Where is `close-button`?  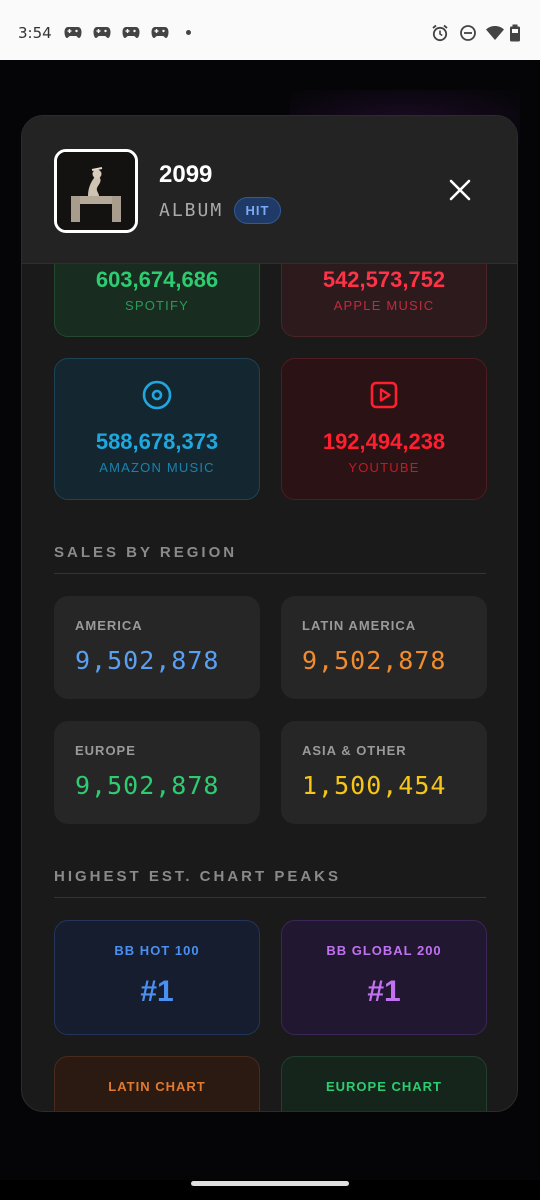 close-button is located at coordinates (460, 190).